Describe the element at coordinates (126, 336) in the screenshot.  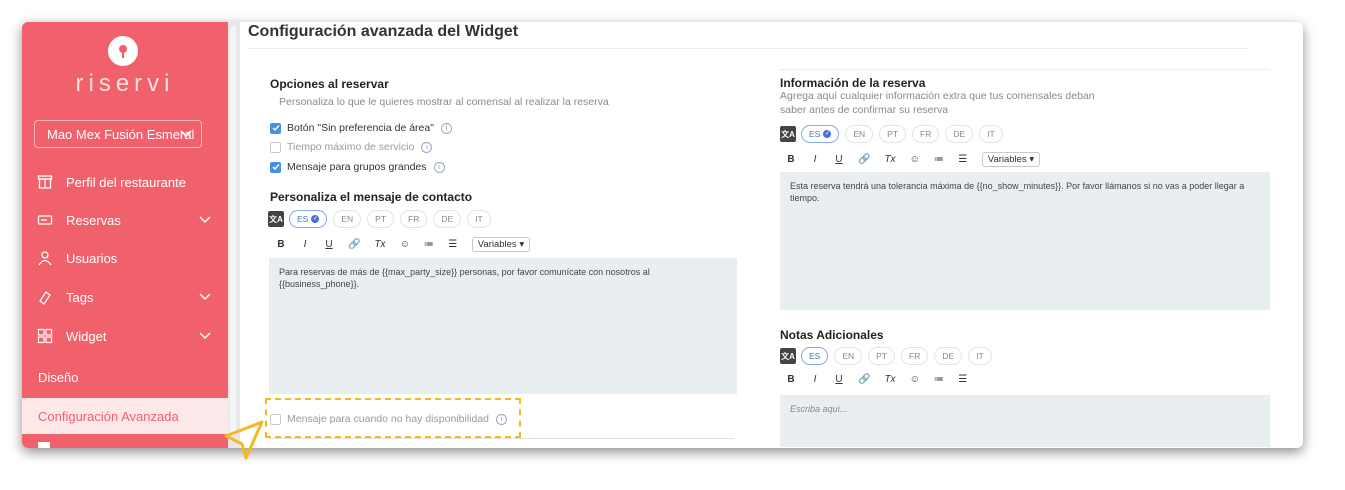
I see `sidebar-item-widget: Widget` at that location.